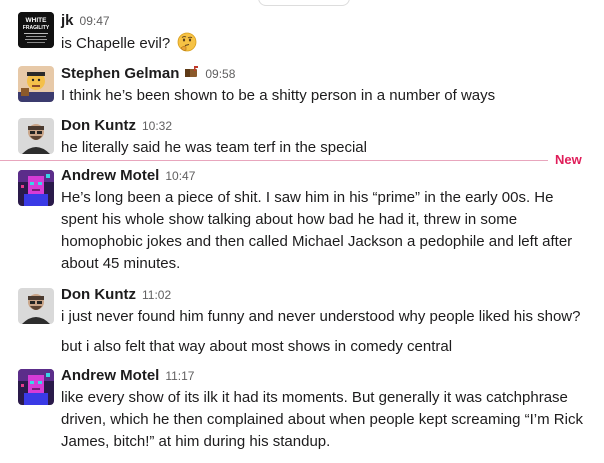 This screenshot has height=463, width=604. What do you see at coordinates (95, 21) in the screenshot?
I see `timestamp: 09:47` at bounding box center [95, 21].